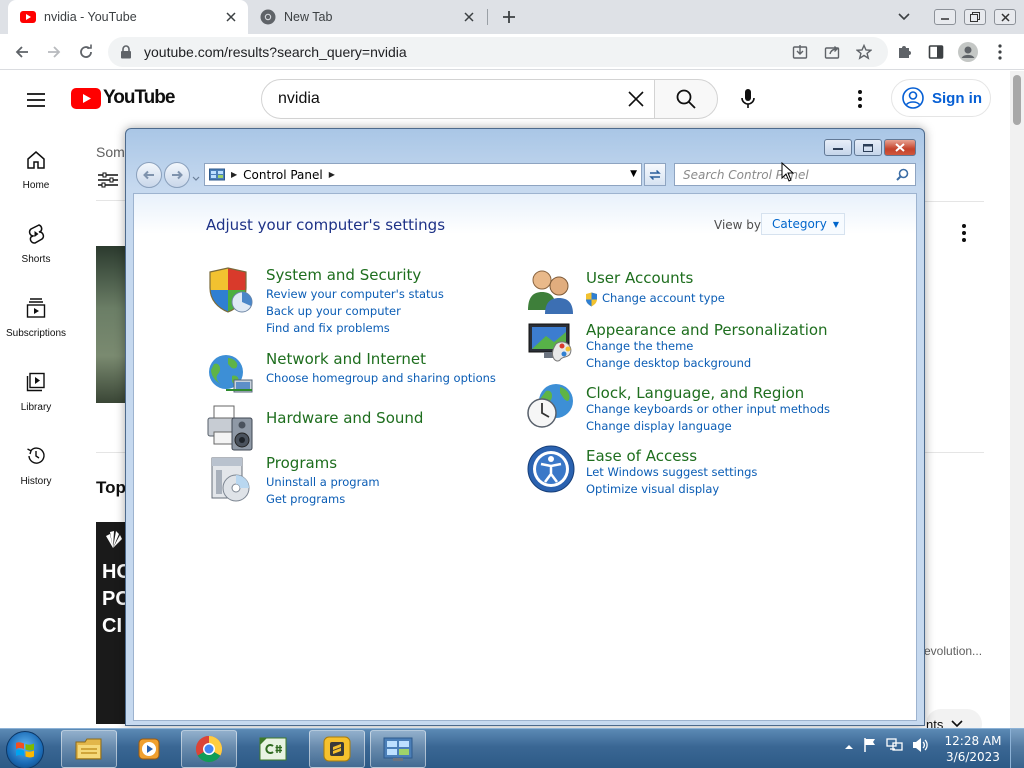  I want to click on cp-address-bar: ▶ Control Panel ▶ ▼, so click(423, 174).